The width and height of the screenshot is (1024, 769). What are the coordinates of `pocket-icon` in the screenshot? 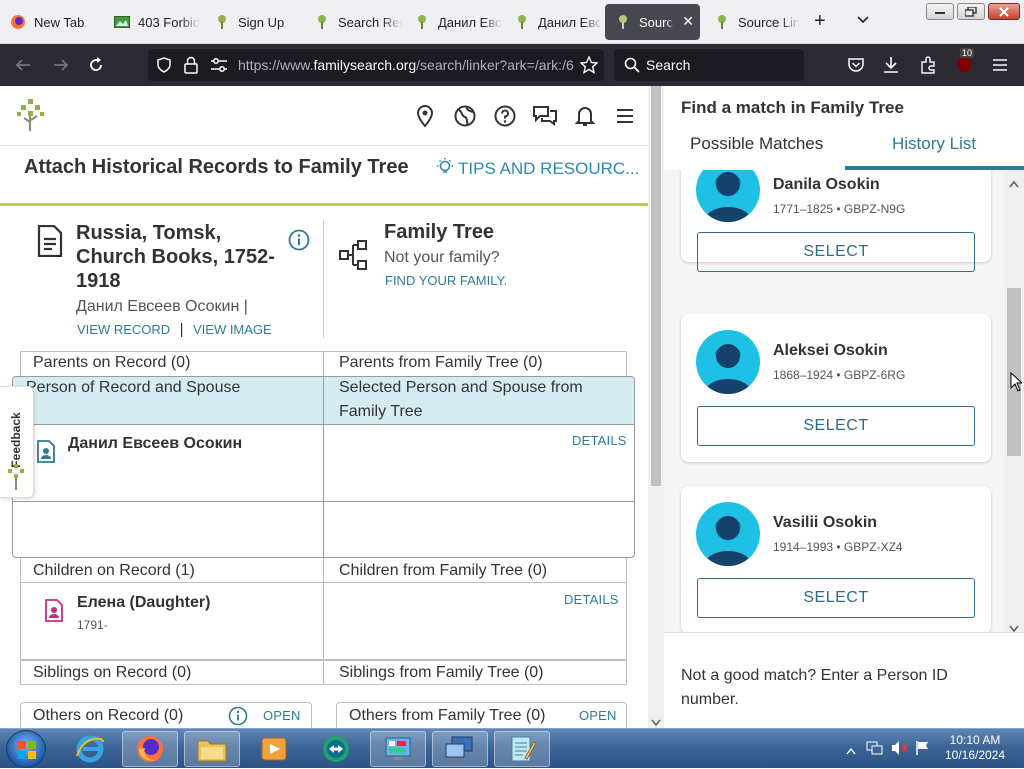 It's located at (856, 65).